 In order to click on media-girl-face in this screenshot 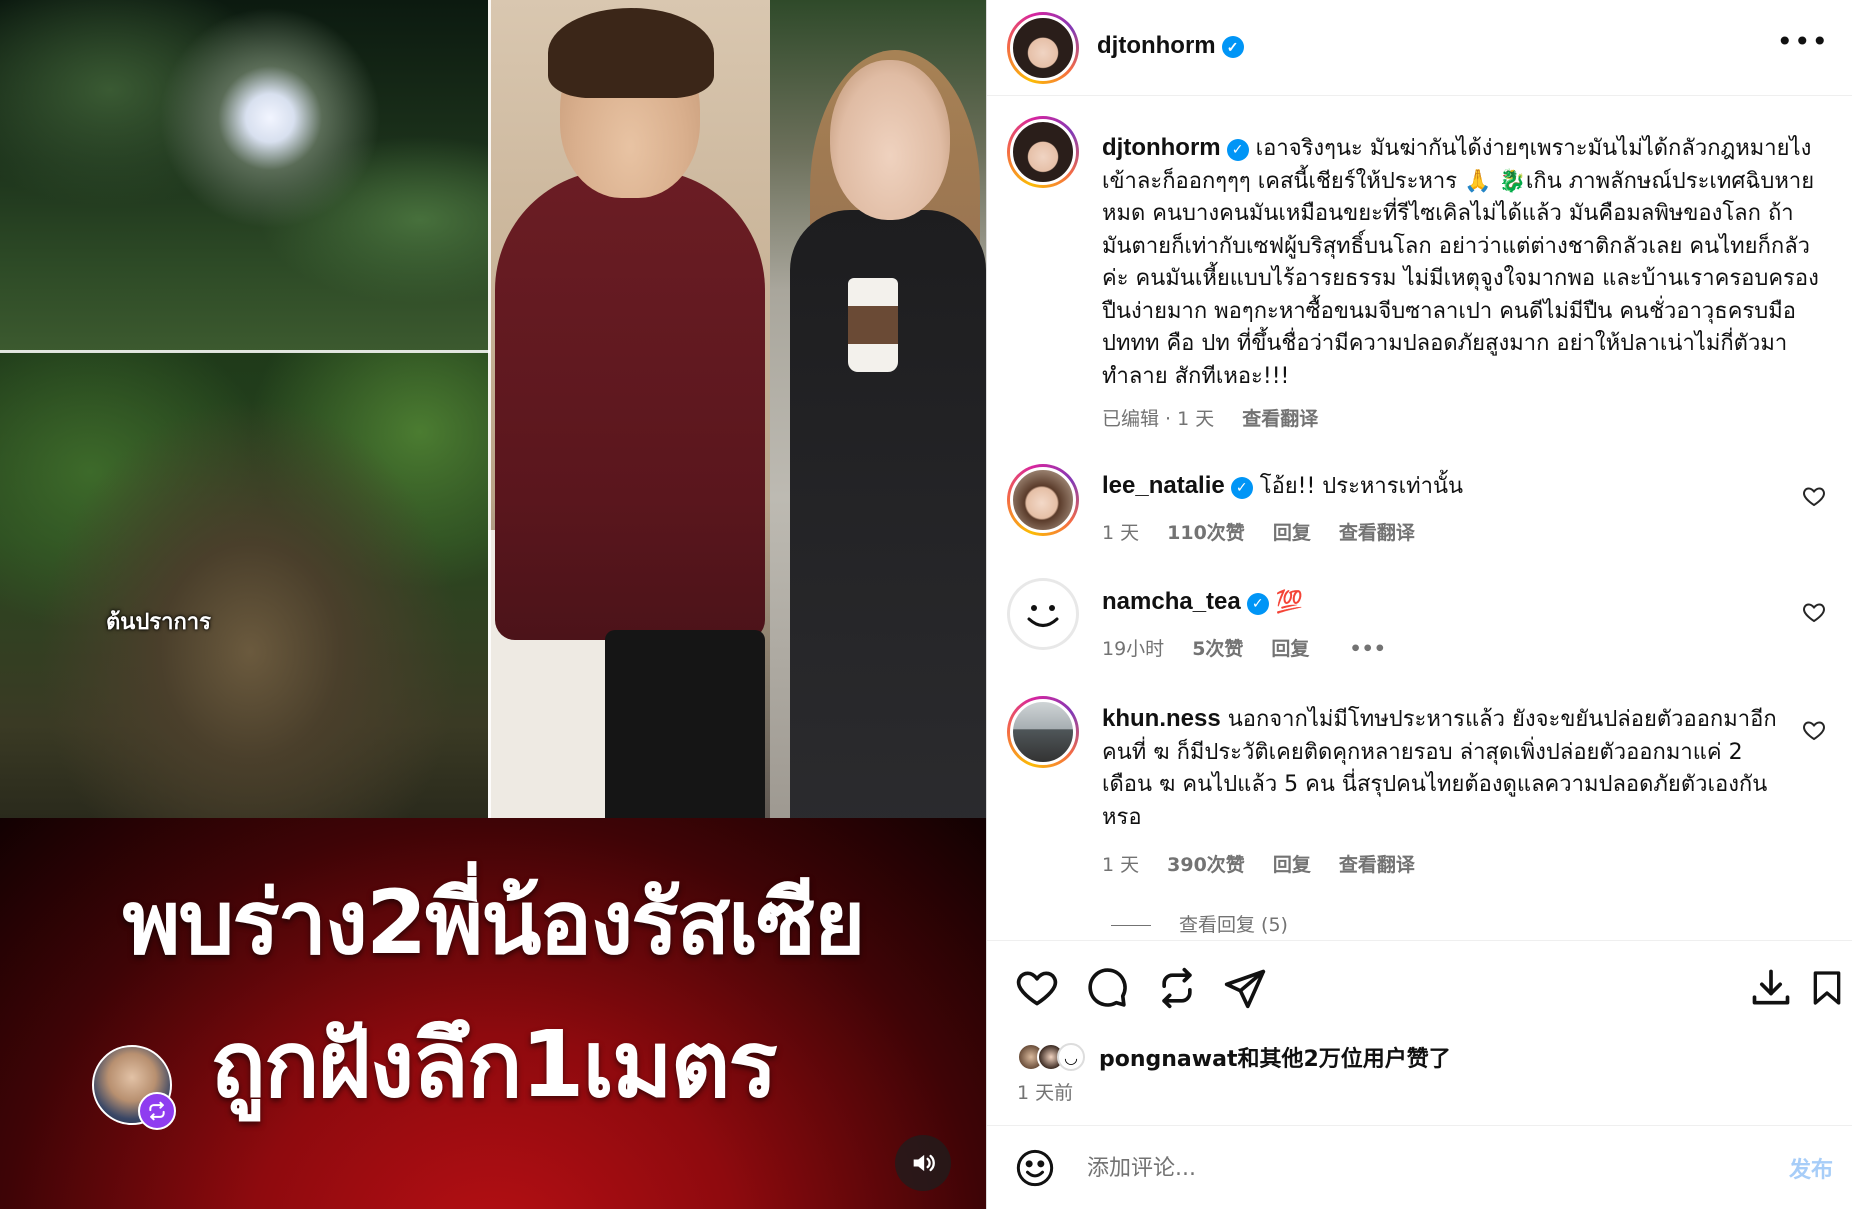, I will do `click(890, 140)`.